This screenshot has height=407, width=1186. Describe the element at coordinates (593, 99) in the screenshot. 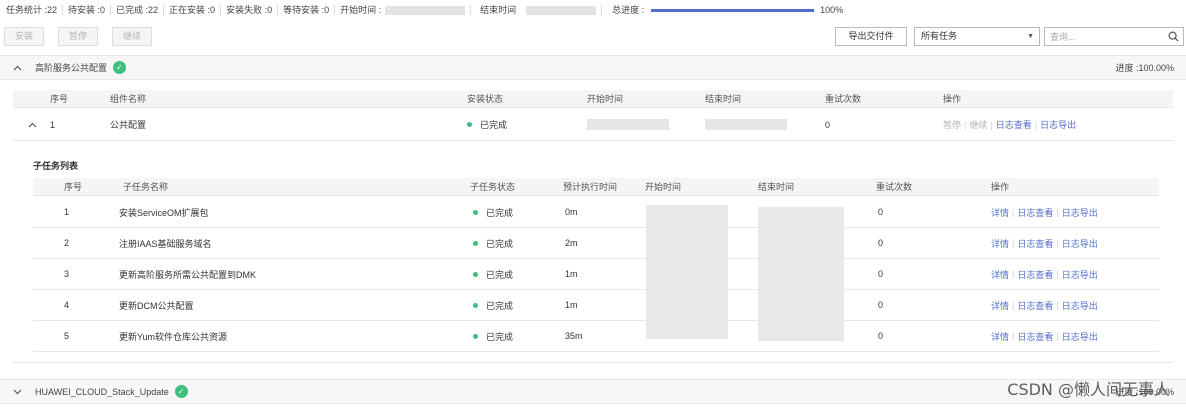

I see `component-table-header: 序号 组件名称 安装状态 开始时间 结束时间 重试次数 操作` at that location.